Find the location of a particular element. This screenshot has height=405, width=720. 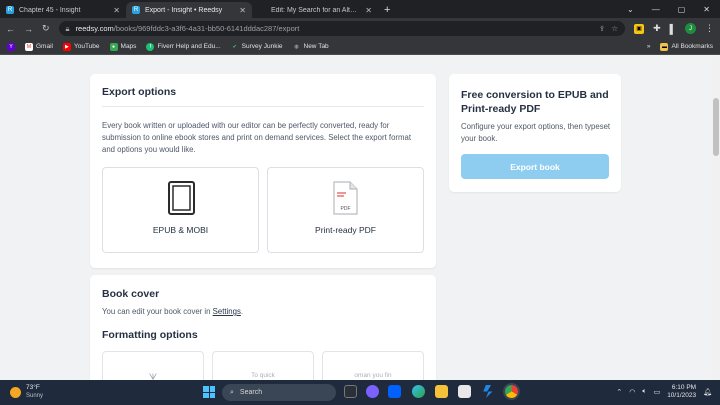

yahoo-bookmark: Y is located at coordinates (11, 46).